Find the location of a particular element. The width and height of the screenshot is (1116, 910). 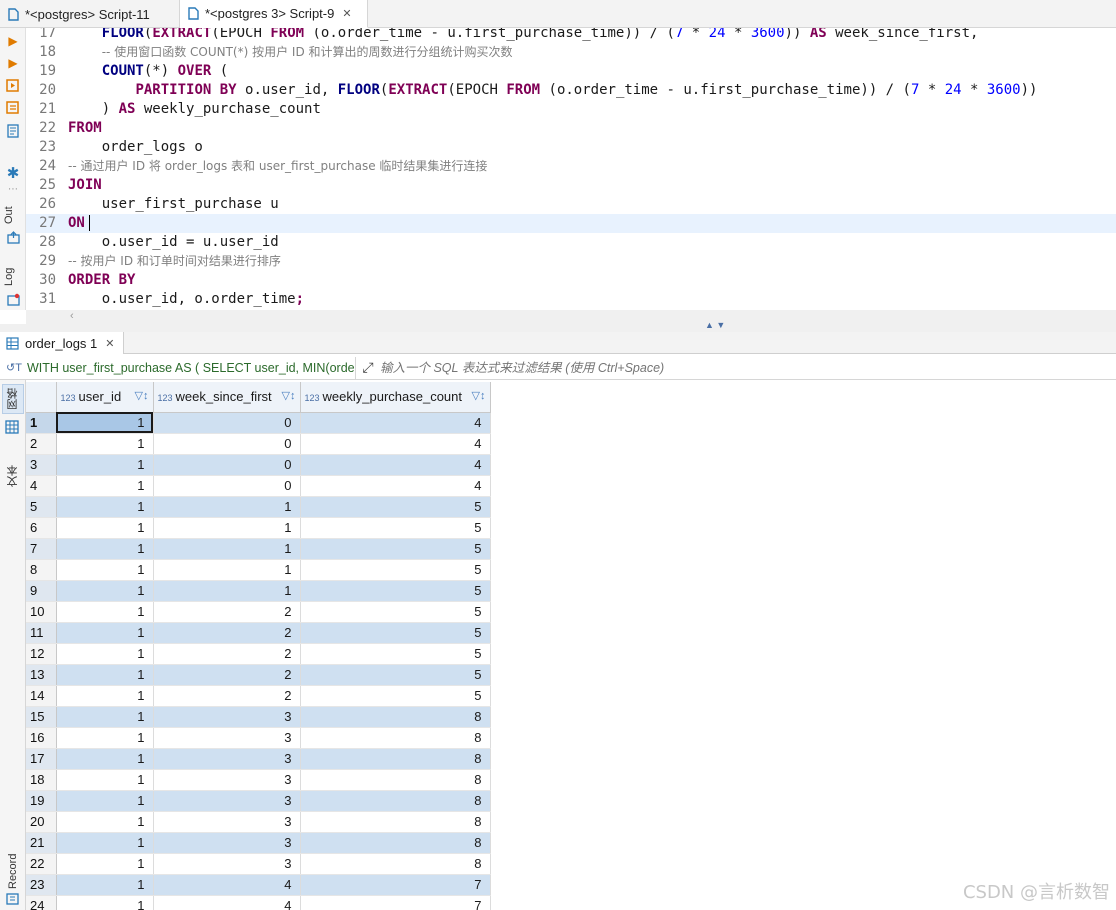

execute-in-new-tab-icon: ▶ is located at coordinates (13, 63).